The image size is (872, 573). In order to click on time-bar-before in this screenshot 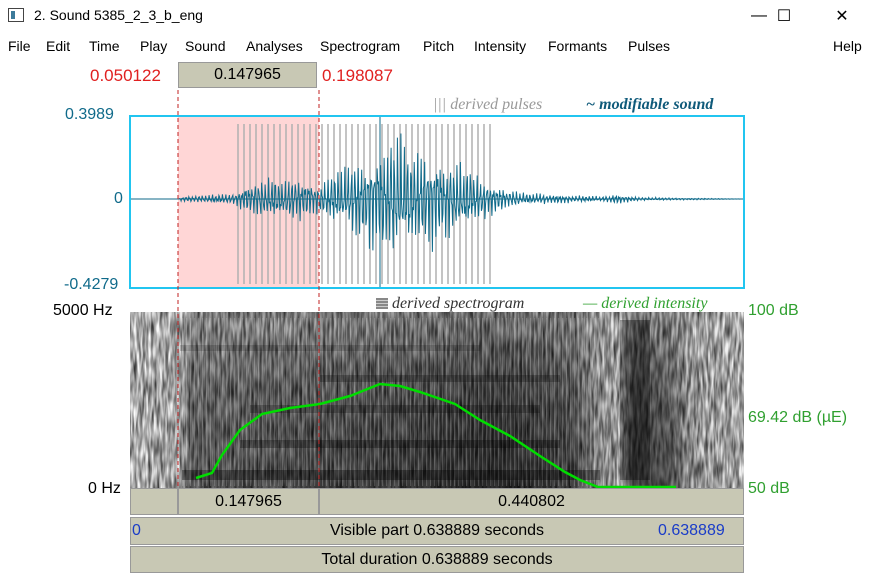, I will do `click(154, 501)`.